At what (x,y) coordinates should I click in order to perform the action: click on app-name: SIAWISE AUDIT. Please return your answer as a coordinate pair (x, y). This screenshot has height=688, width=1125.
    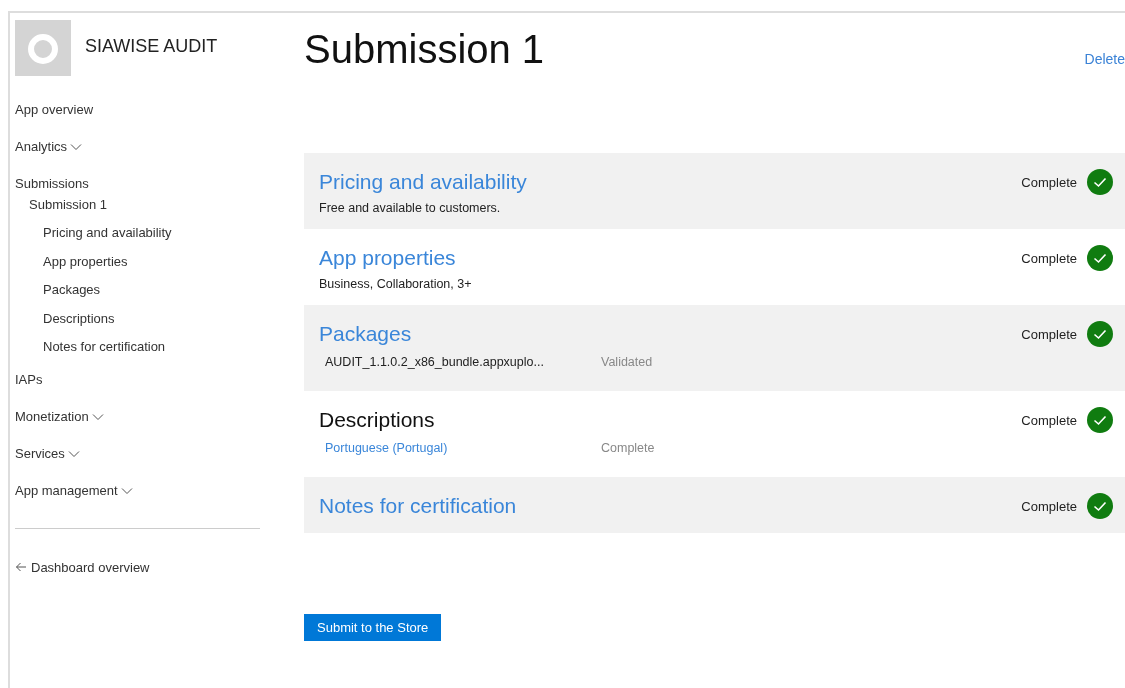
    Looking at the image, I should click on (151, 46).